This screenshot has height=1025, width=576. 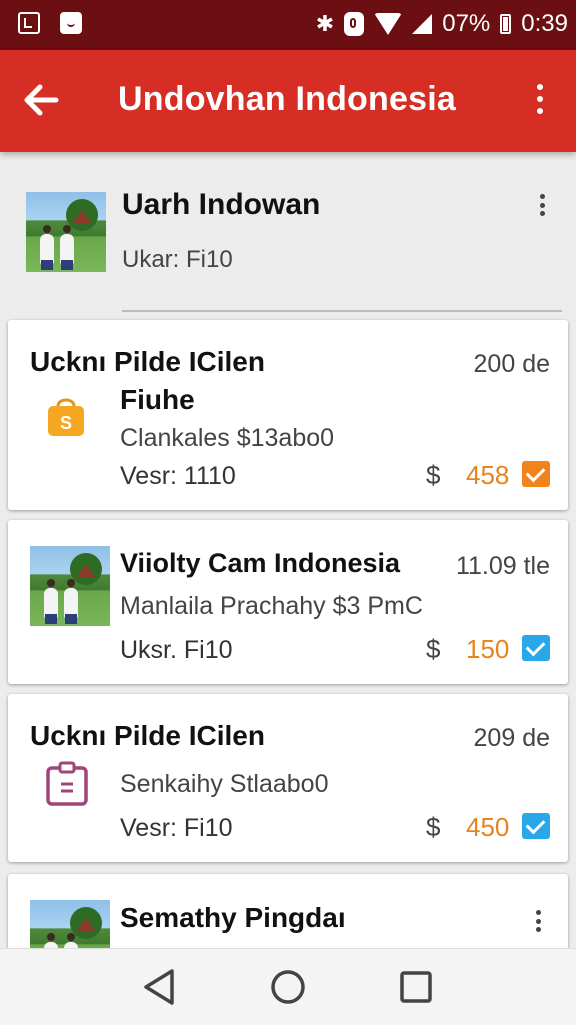 I want to click on card-price: 450, so click(x=488, y=827).